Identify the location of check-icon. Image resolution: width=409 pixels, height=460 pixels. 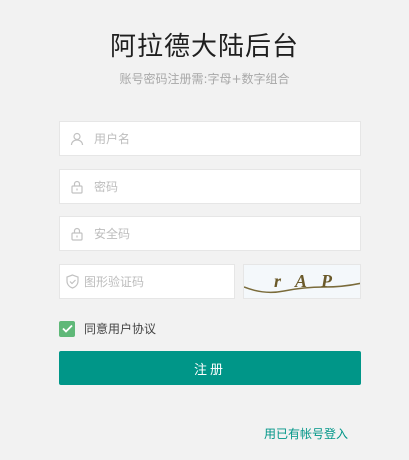
(67, 328).